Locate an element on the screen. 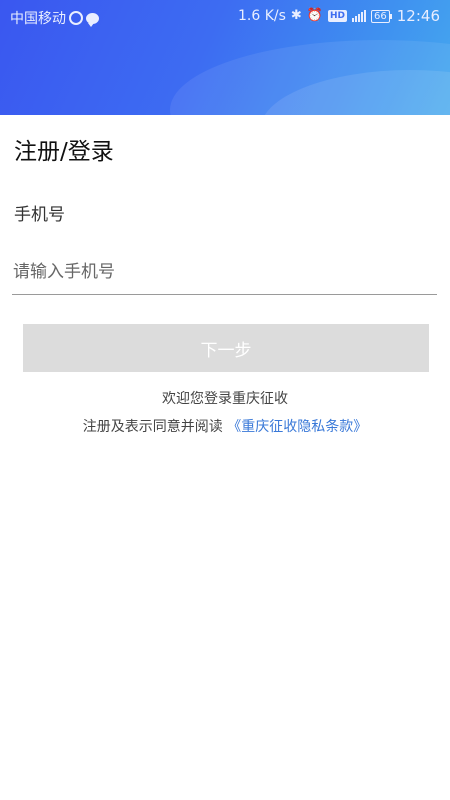 Image resolution: width=450 pixels, height=800 pixels. status-bar-right: 1.6 K/s ✱ ⏰ HD 66 12:46 is located at coordinates (339, 16).